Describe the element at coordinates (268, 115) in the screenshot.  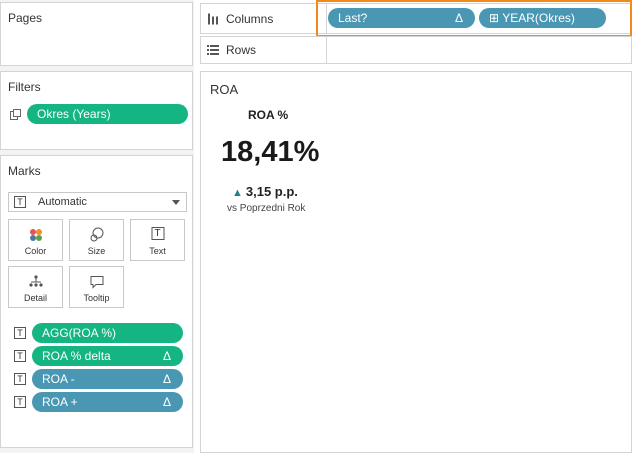
I see `kpi-label: ROA %` at that location.